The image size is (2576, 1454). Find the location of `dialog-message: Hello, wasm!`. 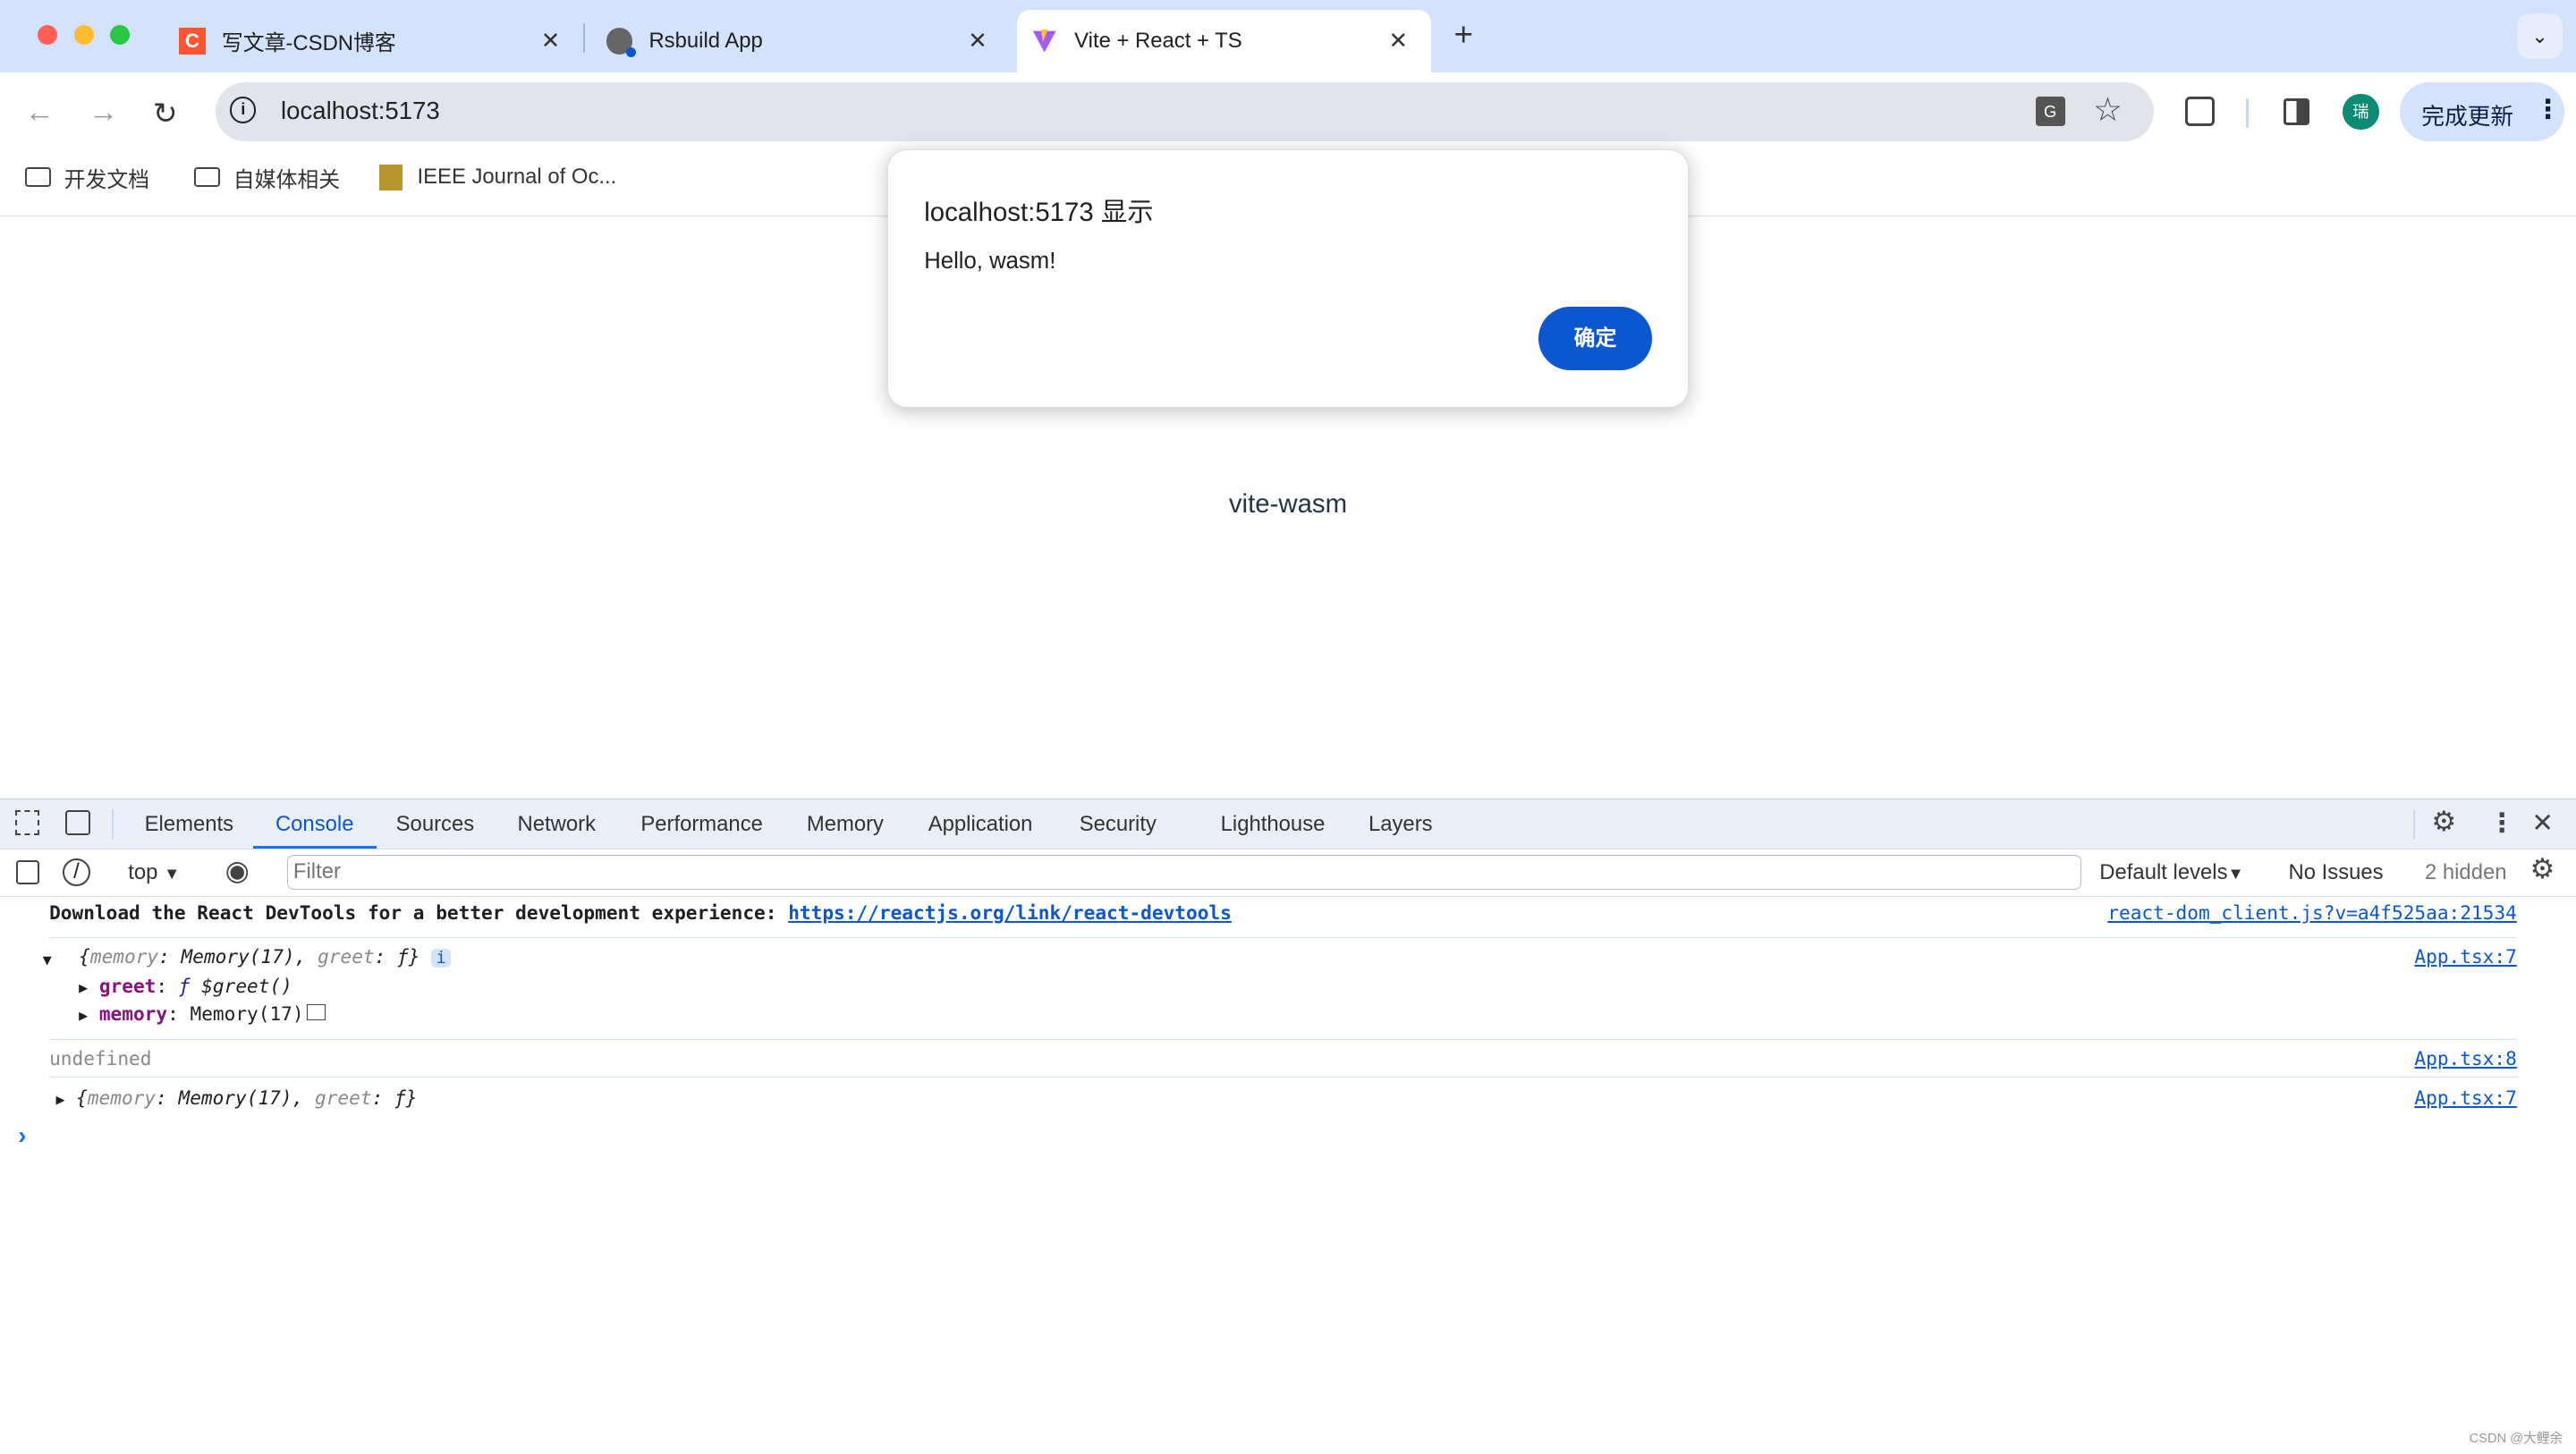

dialog-message: Hello, wasm! is located at coordinates (990, 262).